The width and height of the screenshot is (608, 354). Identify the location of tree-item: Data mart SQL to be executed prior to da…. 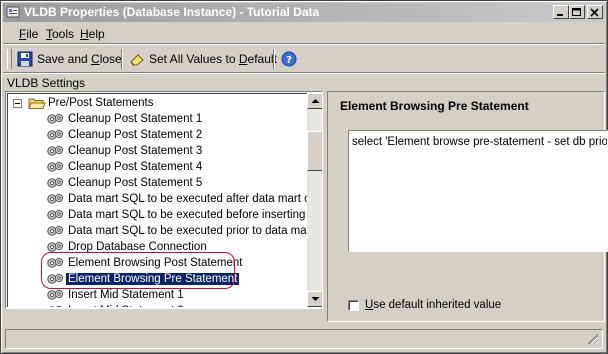
(176, 231).